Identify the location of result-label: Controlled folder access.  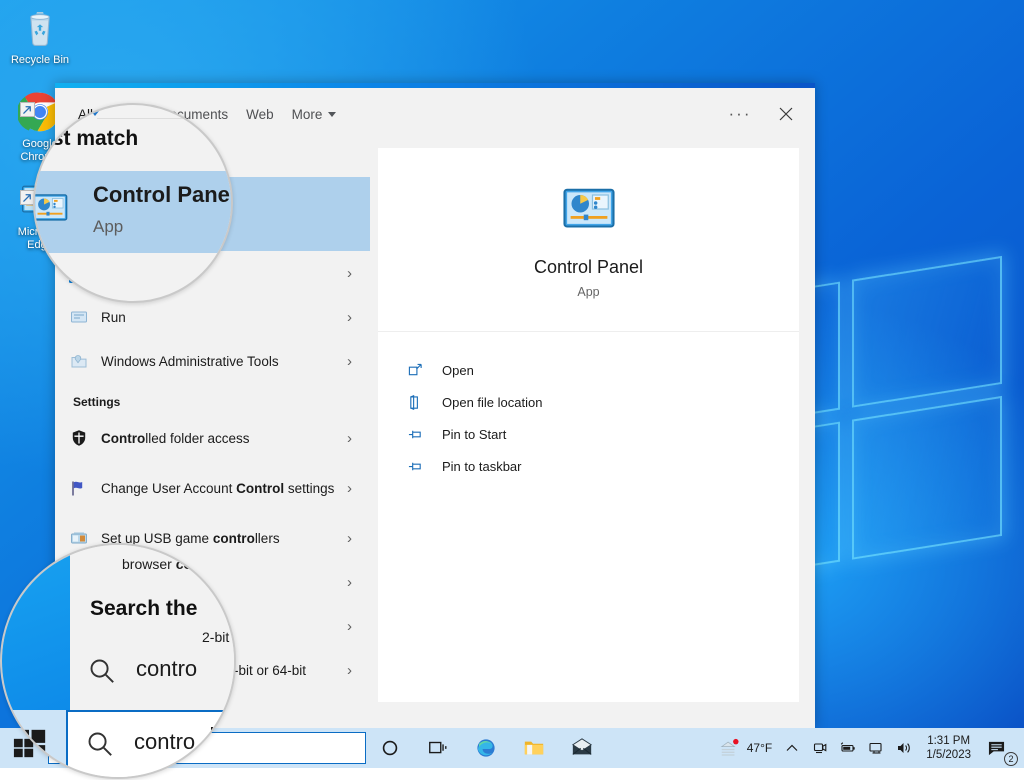
(224, 438).